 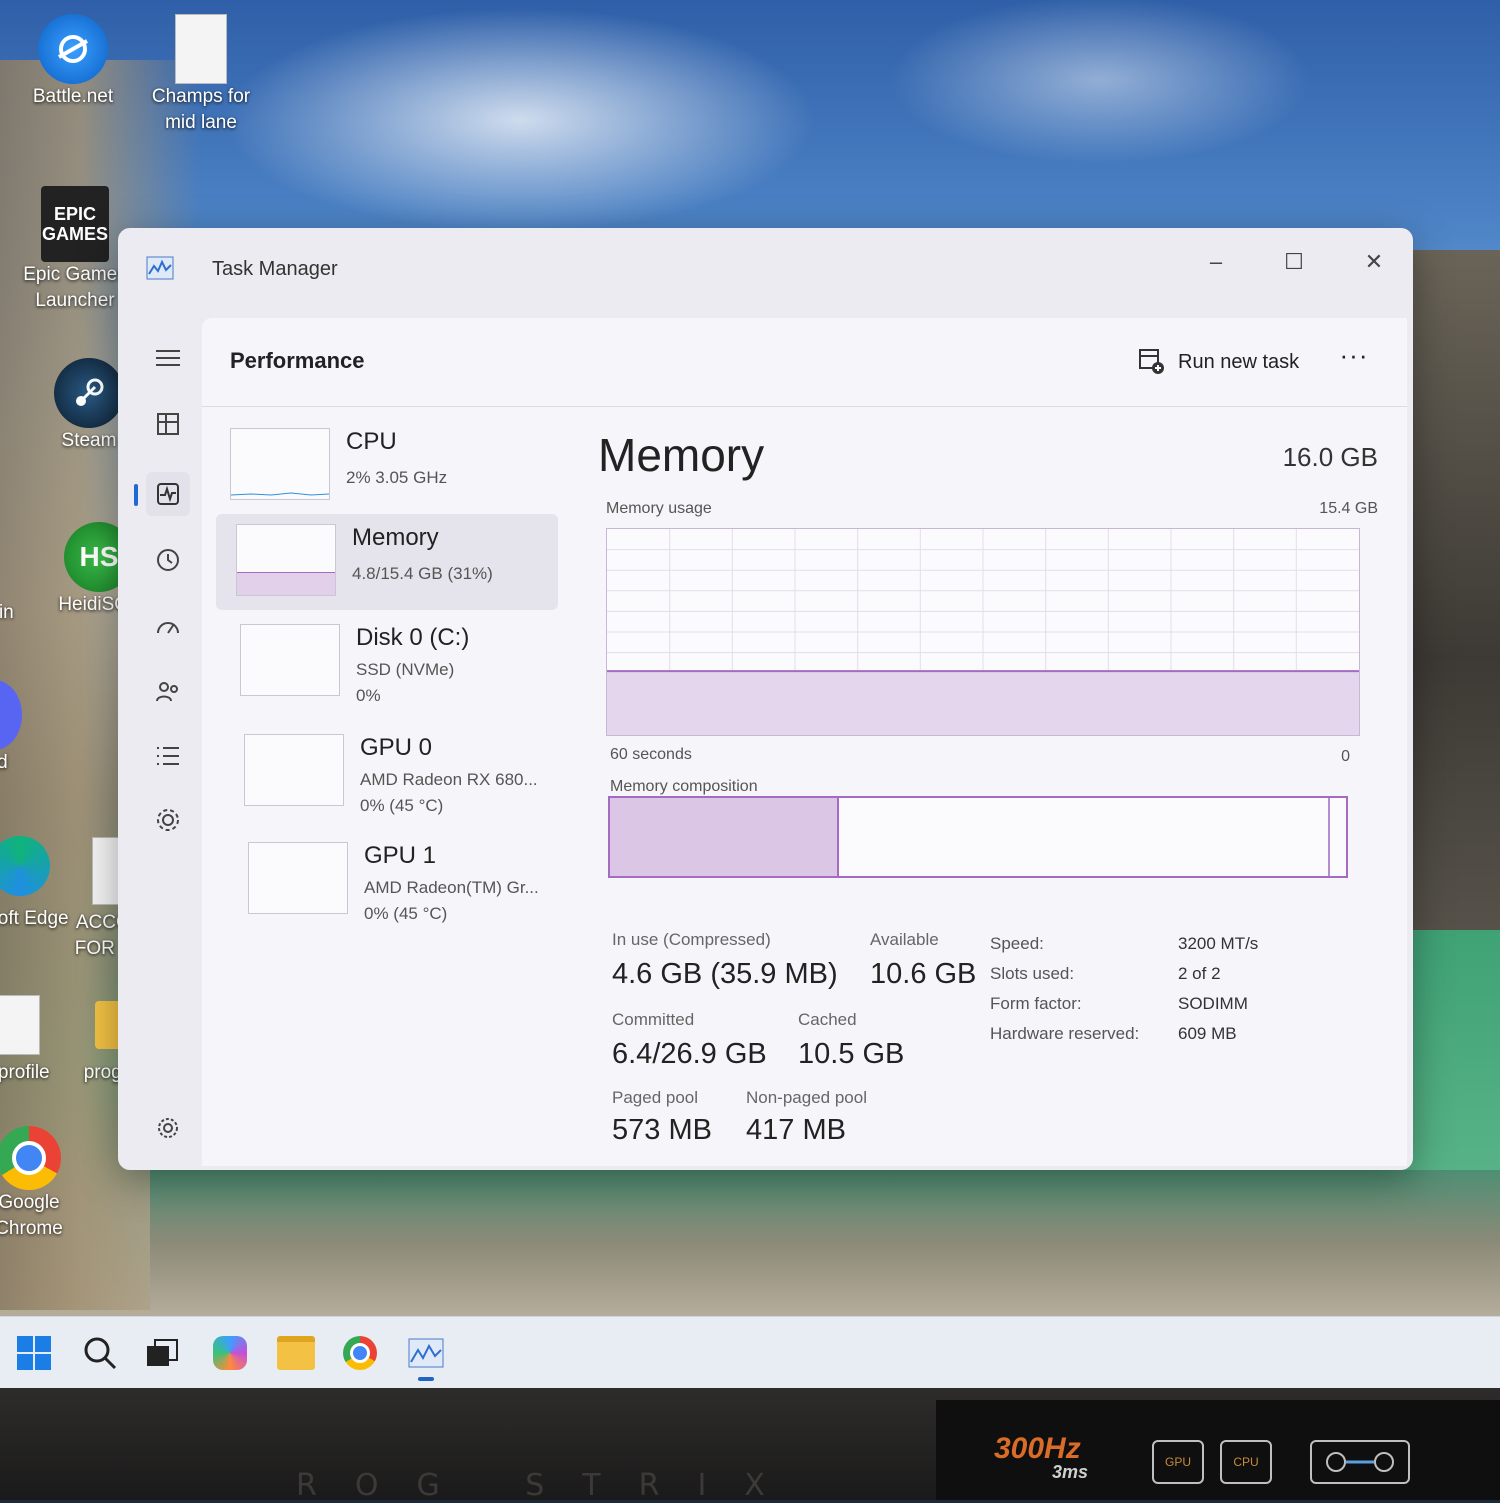 I want to click on non-paged-pool-label: Non-paged pool, so click(x=806, y=1097).